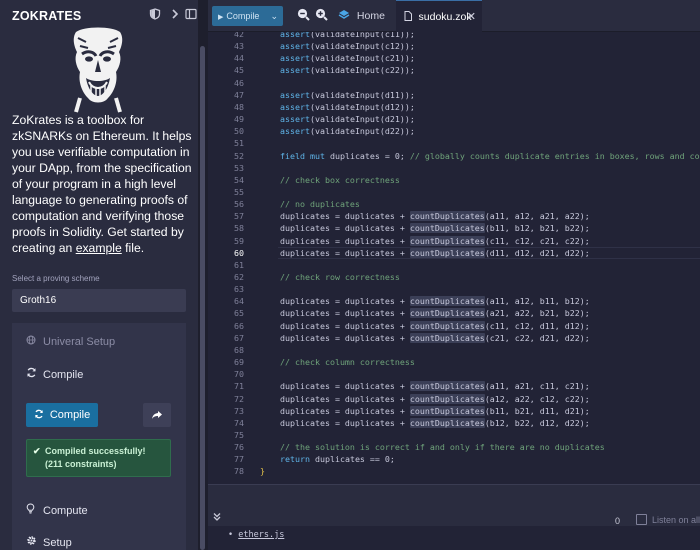 The height and width of the screenshot is (550, 700). Describe the element at coordinates (81, 464) in the screenshot. I see `constraints-count: (211 constraints)` at that location.